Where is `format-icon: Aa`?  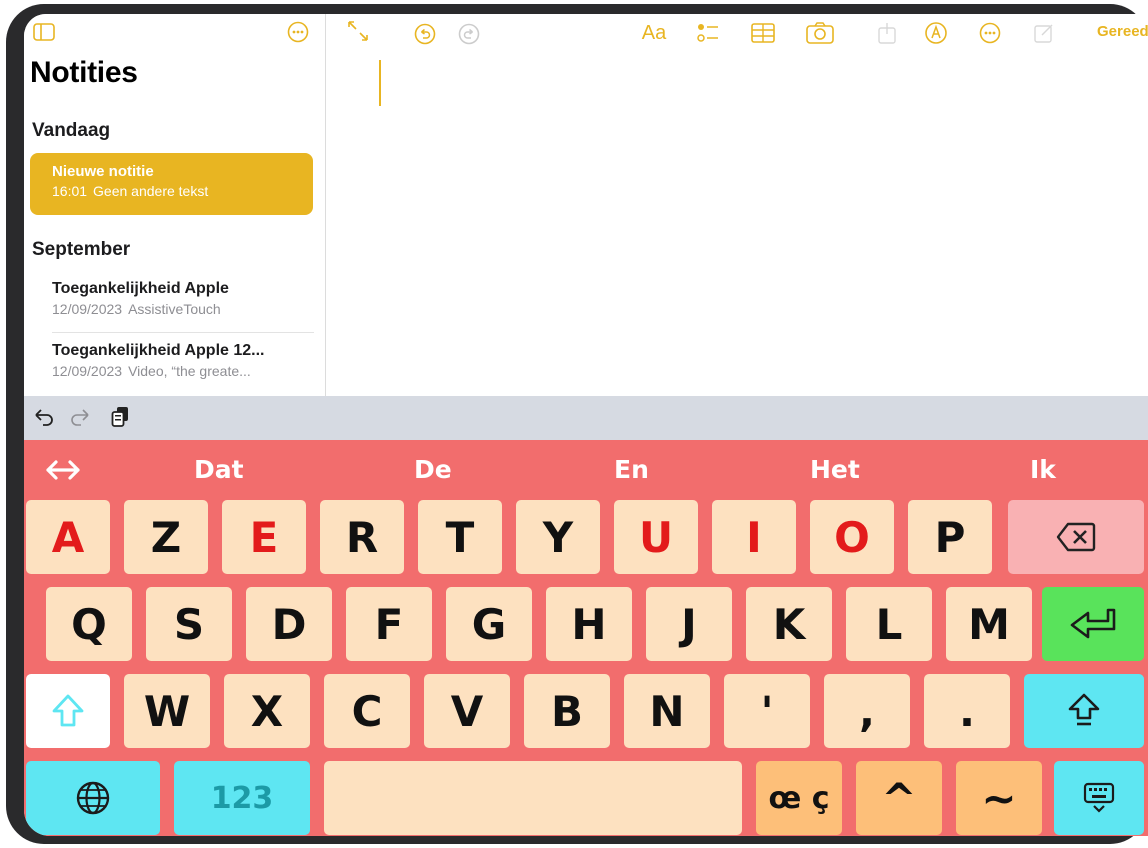
format-icon: Aa is located at coordinates (654, 33).